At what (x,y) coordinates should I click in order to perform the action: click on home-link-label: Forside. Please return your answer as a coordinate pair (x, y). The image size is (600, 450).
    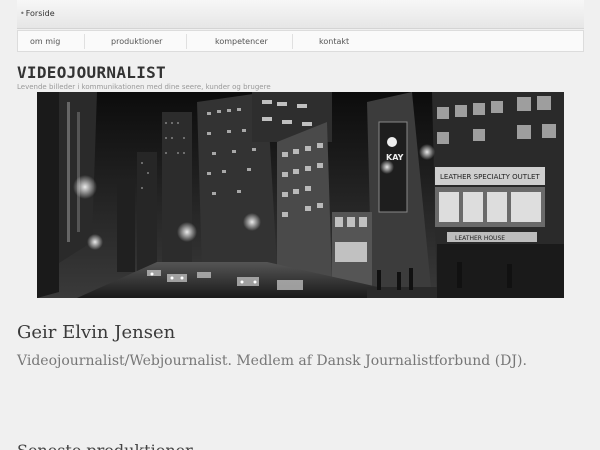
    Looking at the image, I should click on (40, 13).